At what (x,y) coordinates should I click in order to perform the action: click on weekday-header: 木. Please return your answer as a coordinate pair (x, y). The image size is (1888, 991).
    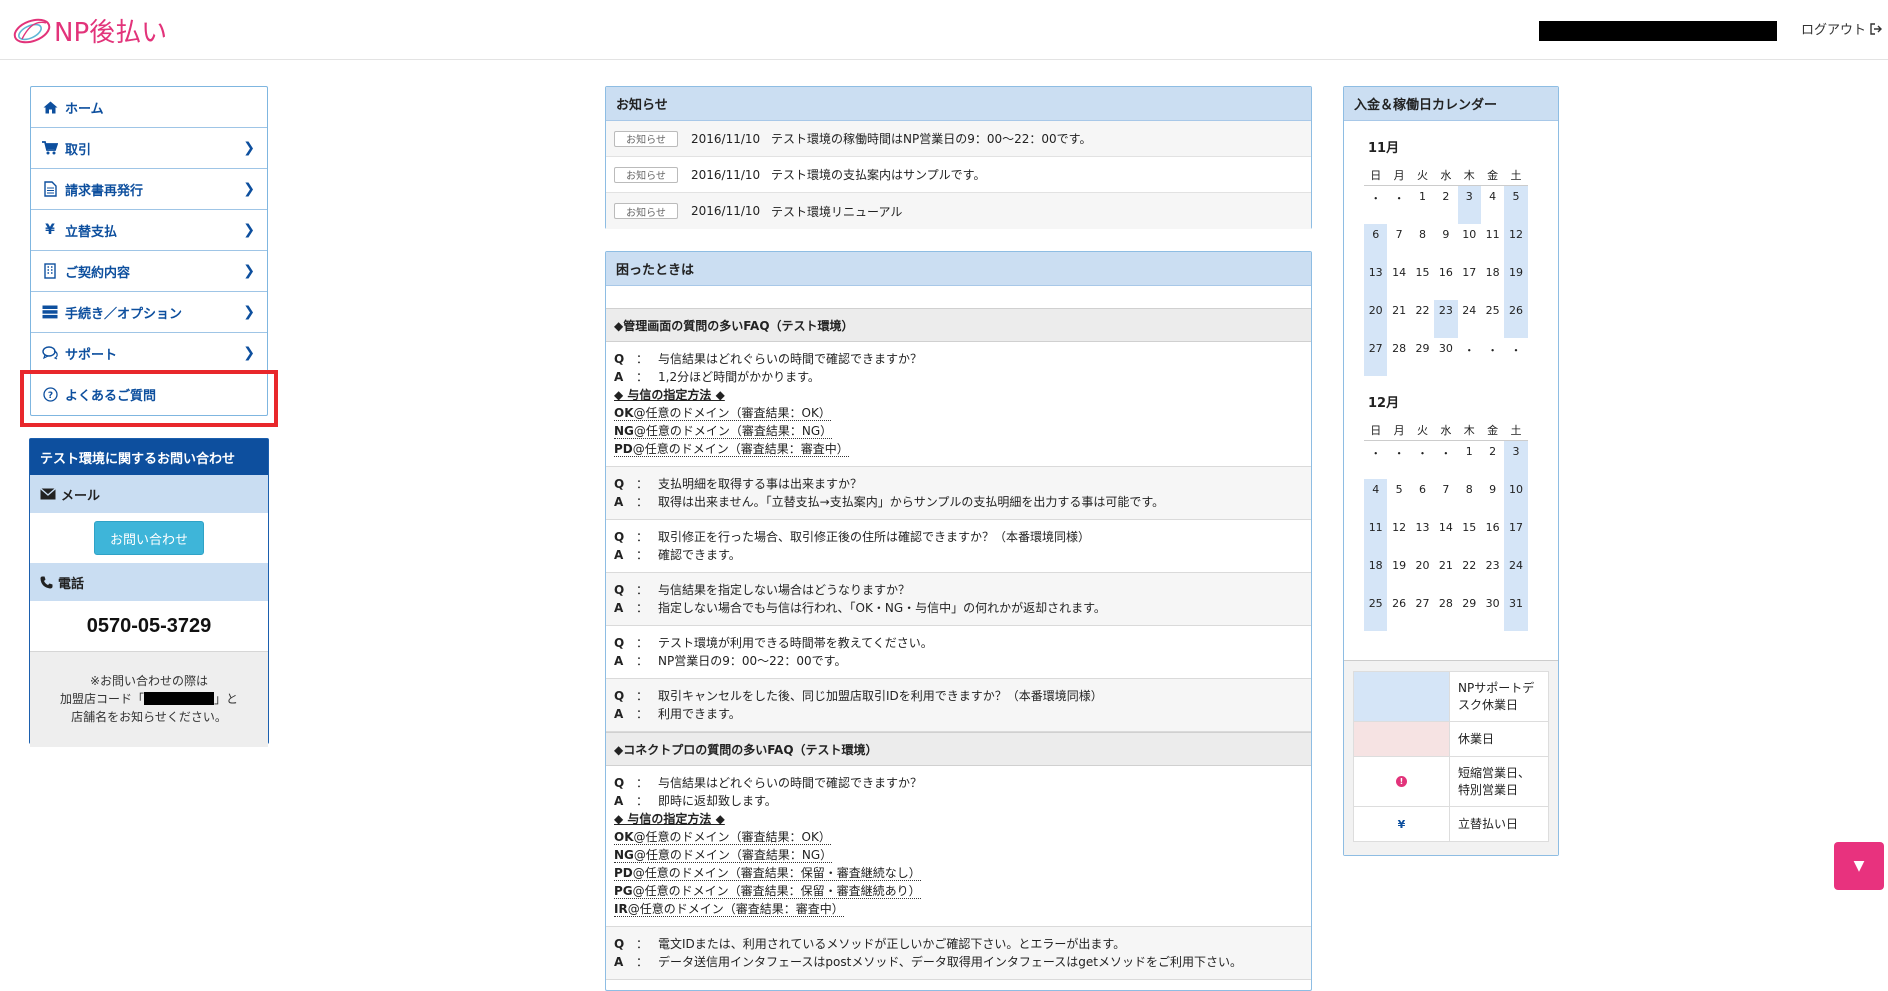
    Looking at the image, I should click on (1469, 432).